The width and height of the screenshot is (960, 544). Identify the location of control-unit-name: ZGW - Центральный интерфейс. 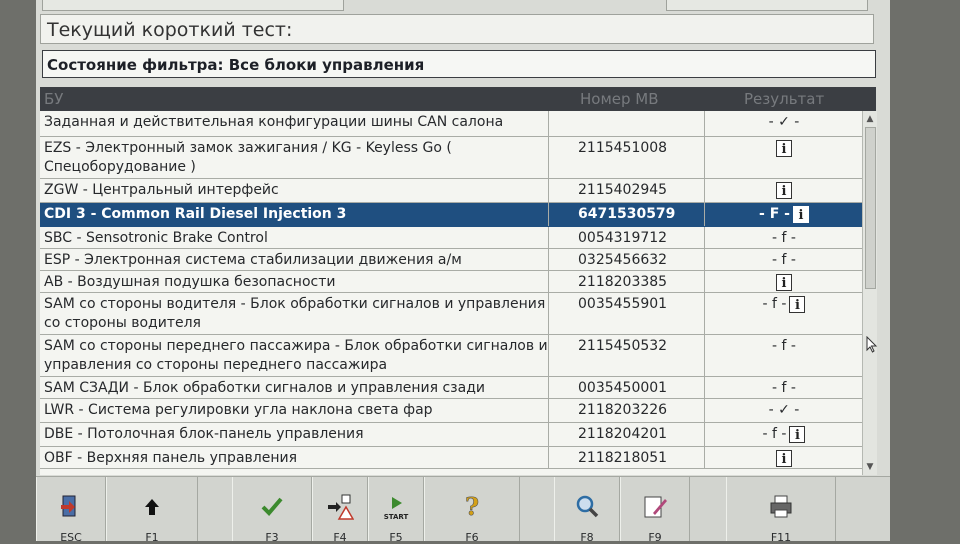
(161, 190).